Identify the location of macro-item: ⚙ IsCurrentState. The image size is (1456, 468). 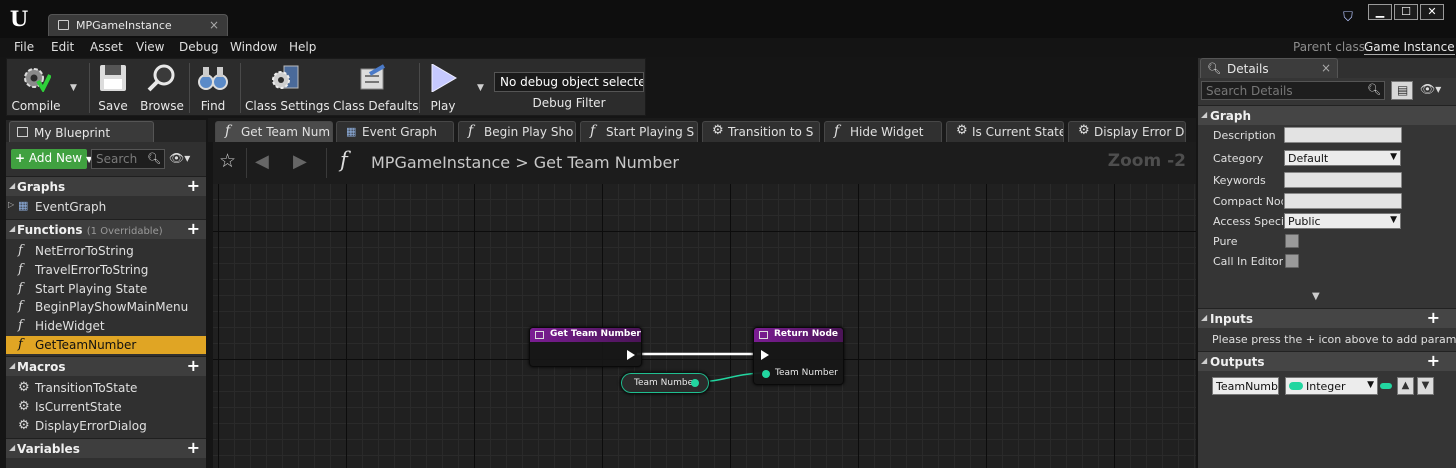
(106, 407).